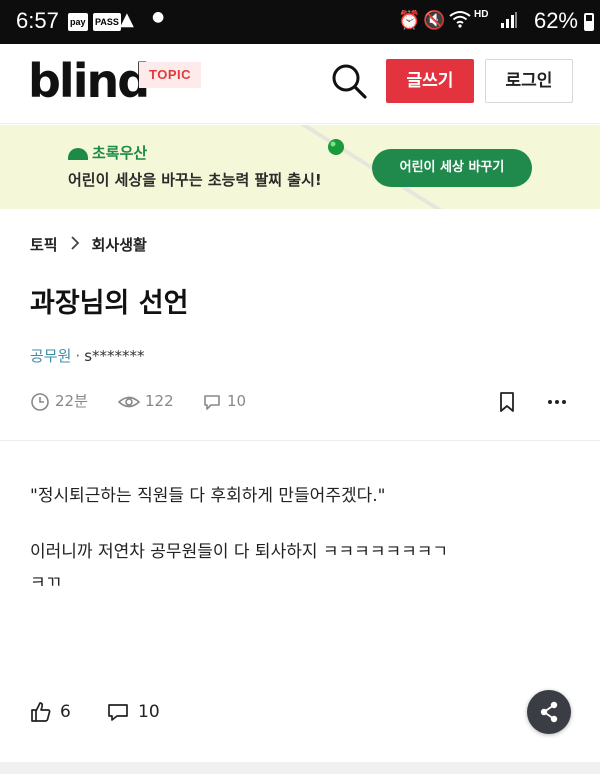 This screenshot has height=774, width=600. Describe the element at coordinates (120, 153) in the screenshot. I see `banner-brand-label: 초록우산` at that location.